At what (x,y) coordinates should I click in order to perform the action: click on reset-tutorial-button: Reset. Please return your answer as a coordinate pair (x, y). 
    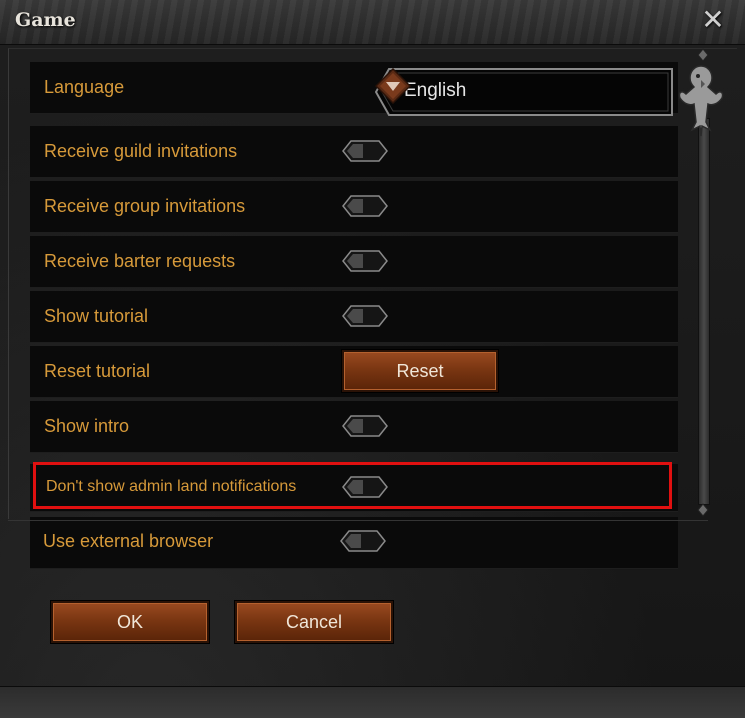
    Looking at the image, I should click on (420, 371).